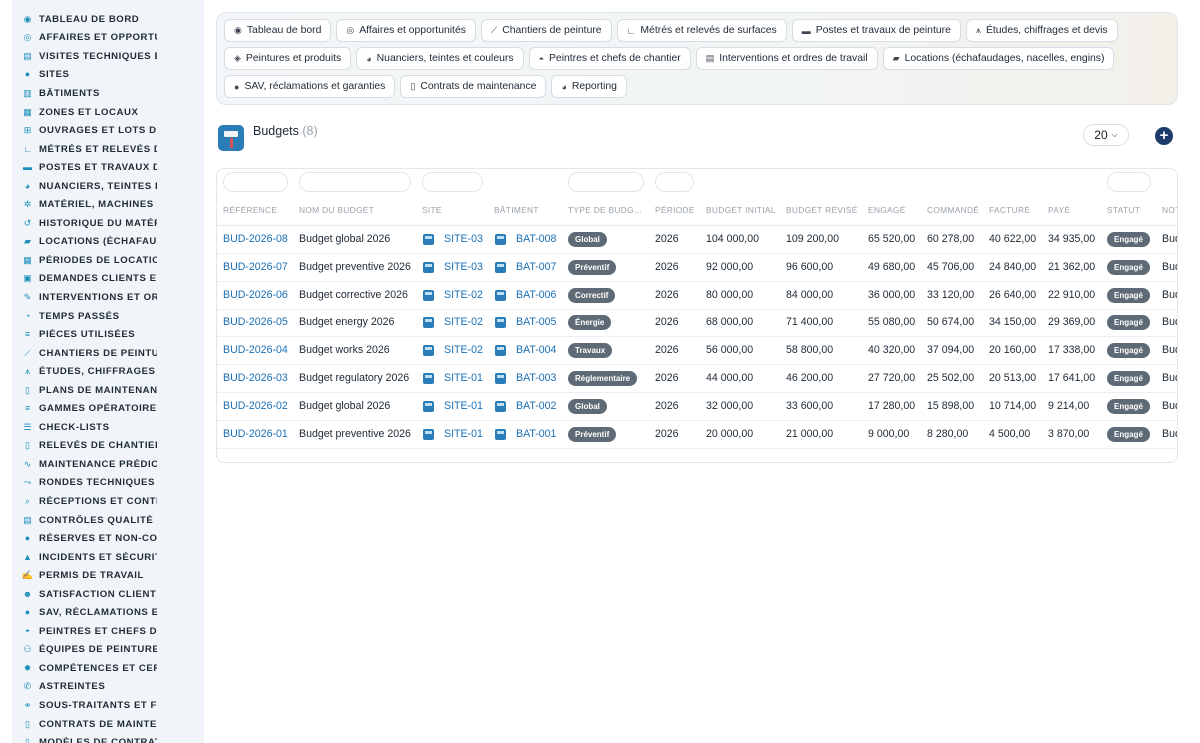 The image size is (1200, 743). I want to click on sidebar-item: ≡ PIÈCES UTILISÉES, so click(108, 334).